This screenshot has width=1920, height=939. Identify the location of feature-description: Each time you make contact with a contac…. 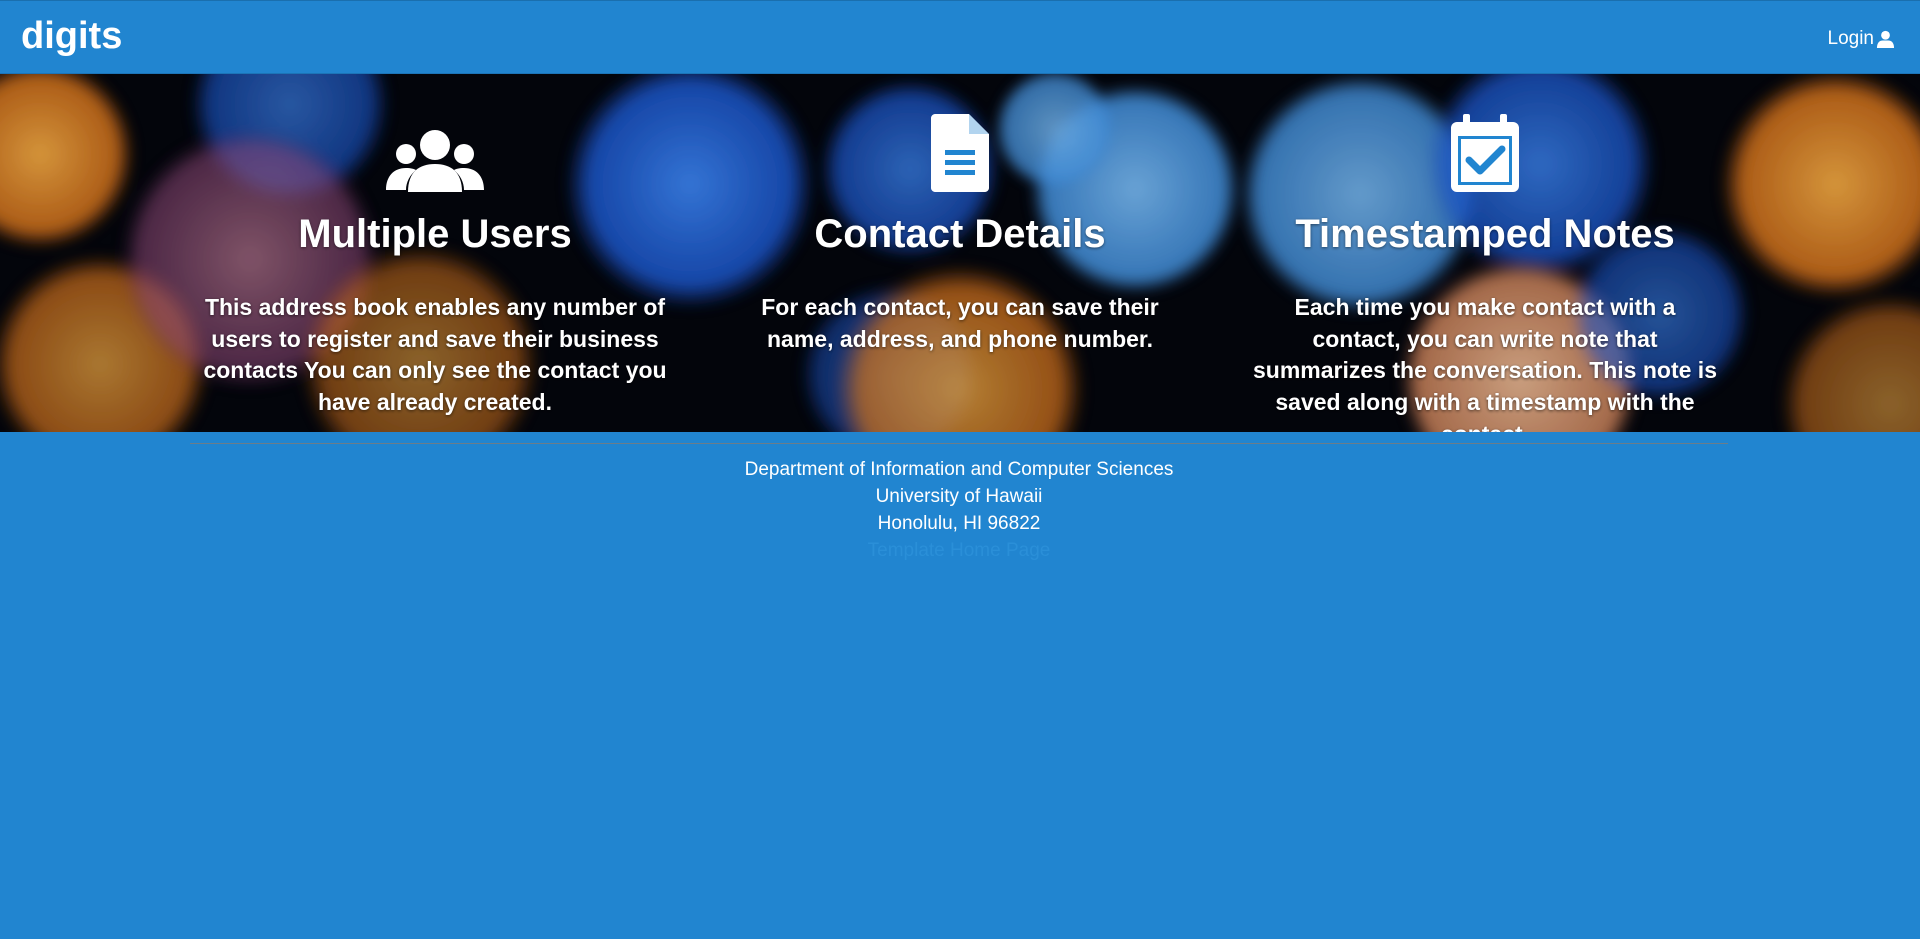
(1485, 363).